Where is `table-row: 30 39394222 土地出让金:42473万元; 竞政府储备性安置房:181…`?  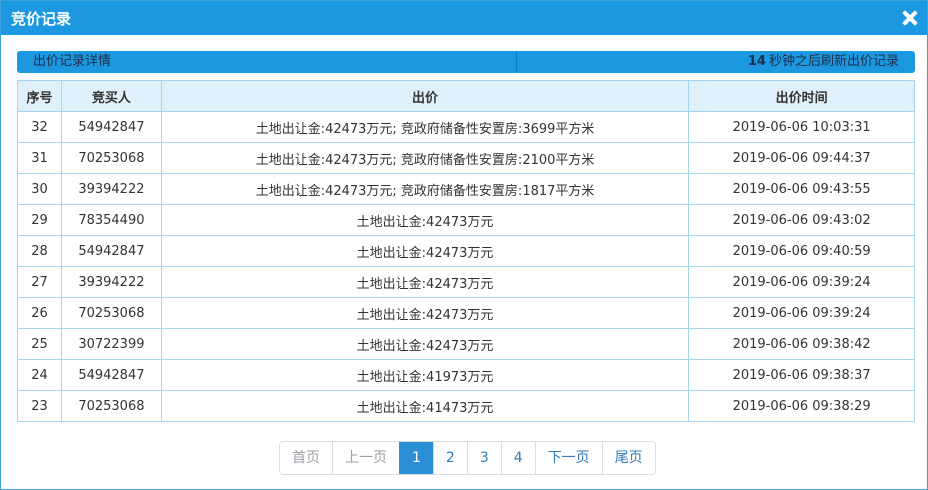 table-row: 30 39394222 土地出让金:42473万元; 竞政府储备性安置房:181… is located at coordinates (466, 189).